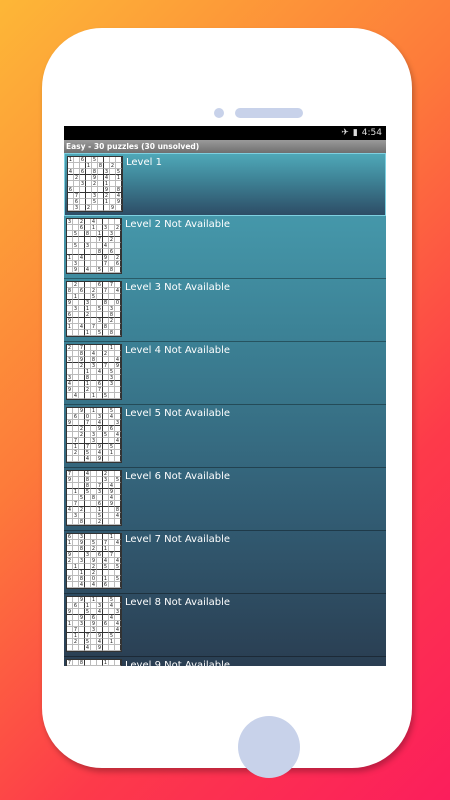  What do you see at coordinates (225, 184) in the screenshot?
I see `level-item-1: 1 6 5 1 8 2 4 6 8 3 5 2 9 4 1 3 2 1 6 9 8 7 3 2 4 6 5 1 9 3 2 9 Level 1` at bounding box center [225, 184].